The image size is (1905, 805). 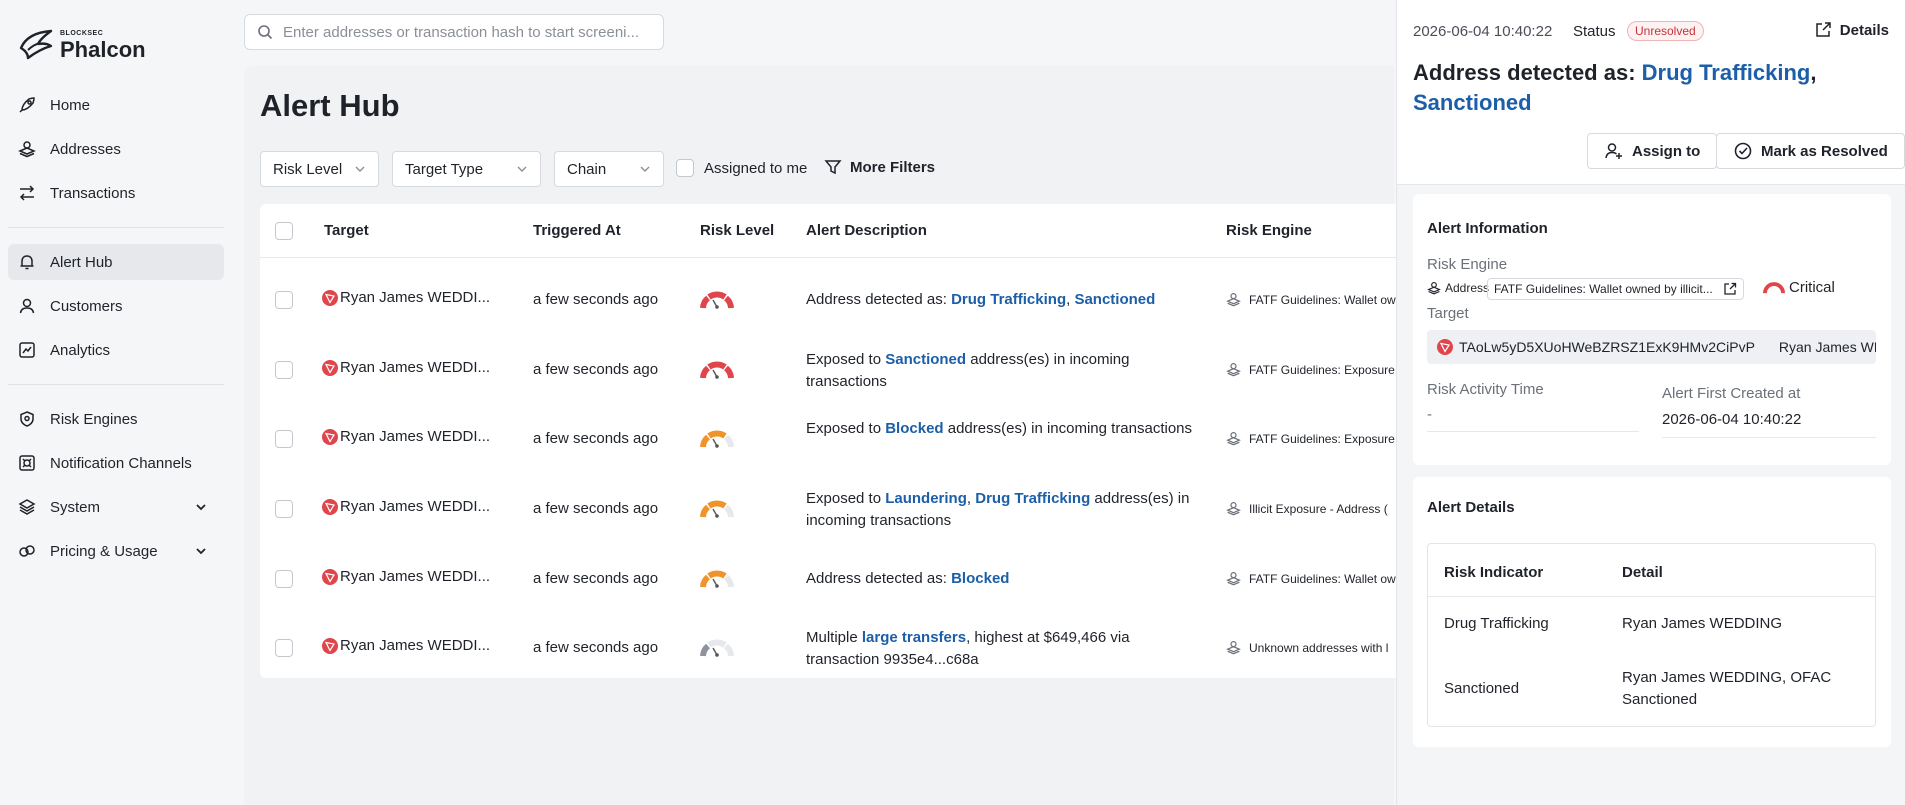 I want to click on title-link-sanctioned: Sanctioned, so click(x=1472, y=102).